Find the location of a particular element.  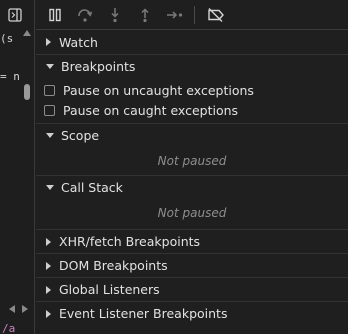

pause-uncaught-exceptions-option: Pause on uncaught exceptions is located at coordinates (192, 90).